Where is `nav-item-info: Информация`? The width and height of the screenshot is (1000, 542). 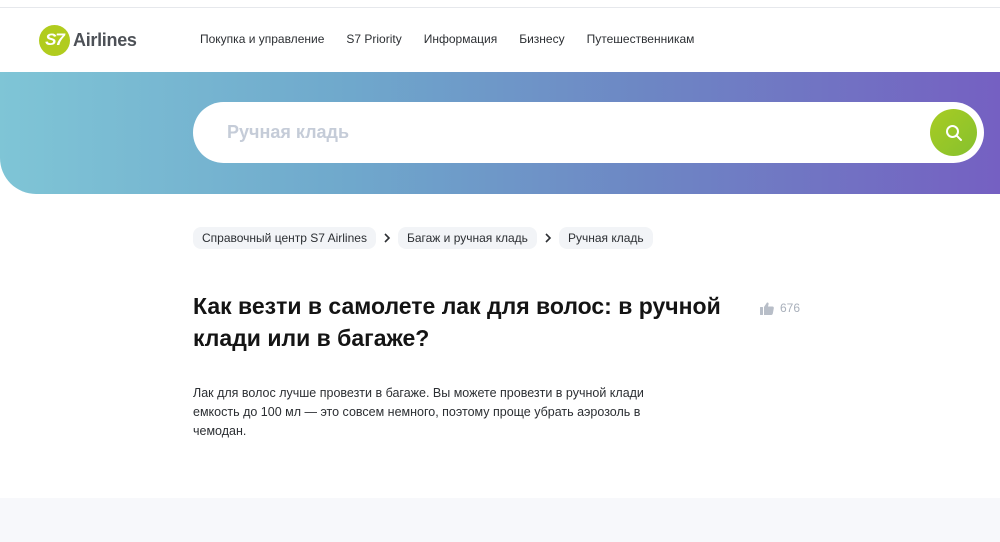 nav-item-info: Информация is located at coordinates (460, 39).